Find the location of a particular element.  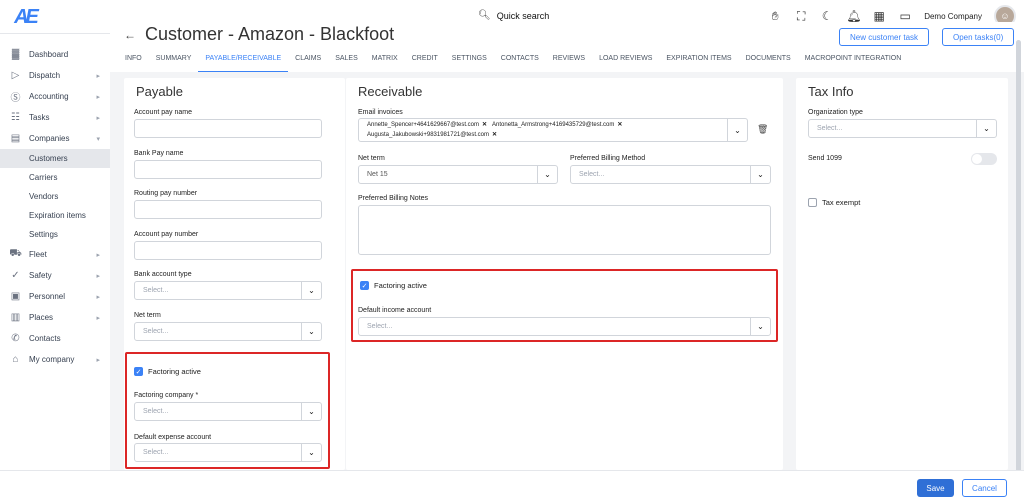

bell-icon: 🔔︎ is located at coordinates (853, 16).